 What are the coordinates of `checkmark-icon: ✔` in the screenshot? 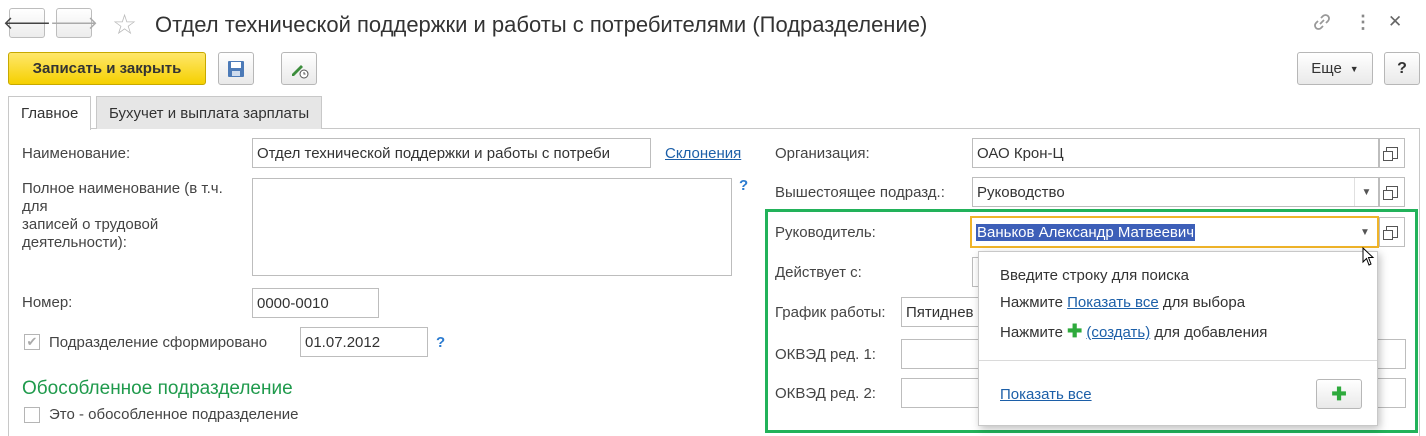 It's located at (32, 341).